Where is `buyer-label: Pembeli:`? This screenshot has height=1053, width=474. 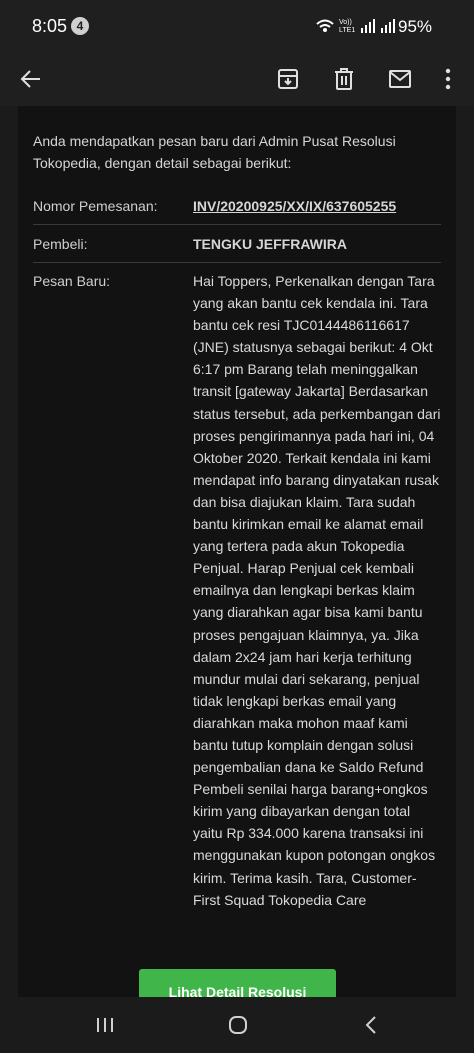
buyer-label: Pembeli: is located at coordinates (60, 244).